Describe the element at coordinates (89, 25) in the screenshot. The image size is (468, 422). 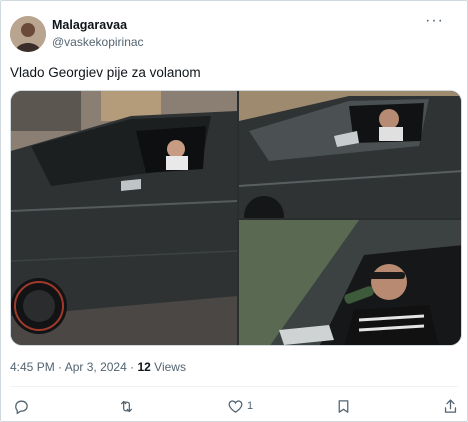
I see `author-name: Malagaravaa` at that location.